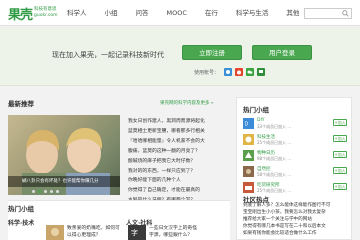 This screenshot has height=240, width=360. I want to click on main-nav: 科学人 小组 问答 MOOC 在行 科学与生活 其他, so click(183, 13).